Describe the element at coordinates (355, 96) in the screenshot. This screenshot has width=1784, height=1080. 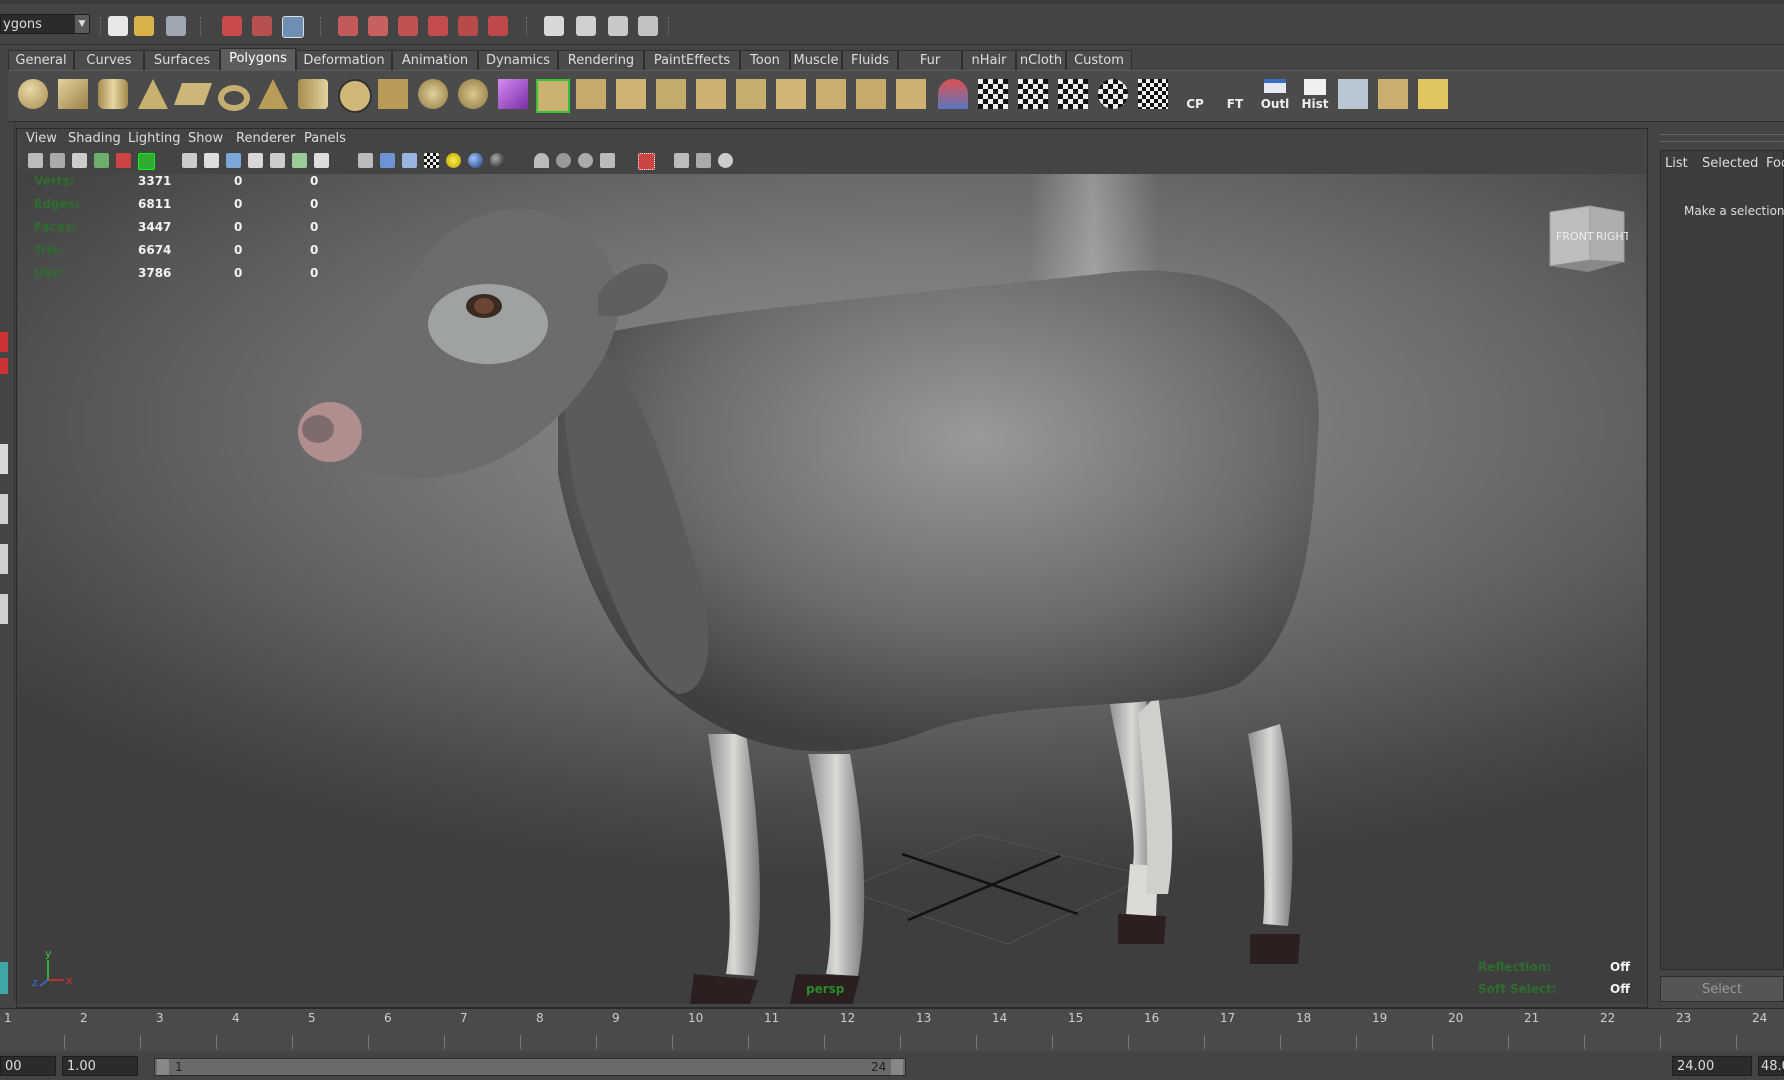
I see `poly-helix-icon` at that location.